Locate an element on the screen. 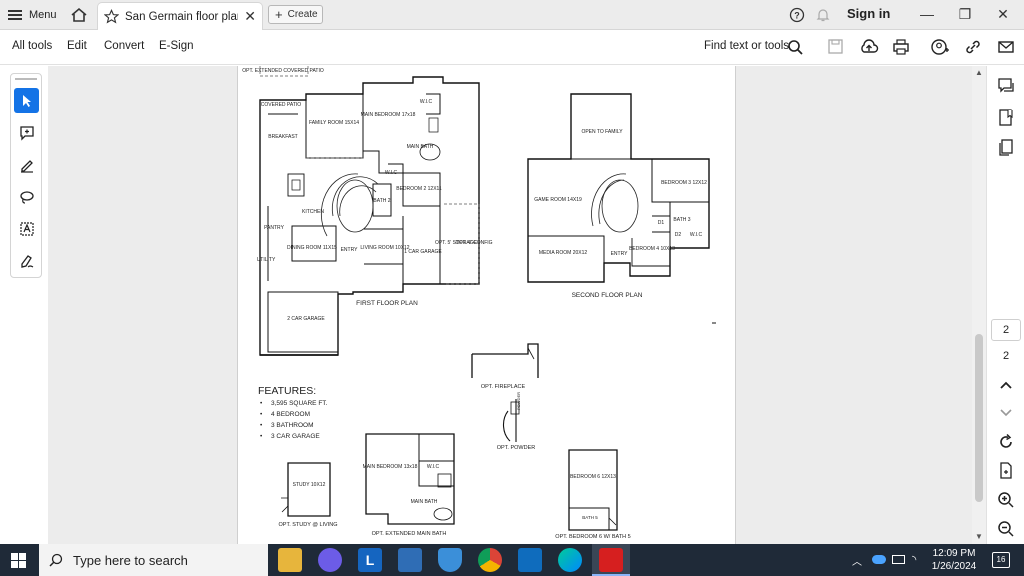 This screenshot has height=576, width=1024. scrollbar-thumb is located at coordinates (979, 418).